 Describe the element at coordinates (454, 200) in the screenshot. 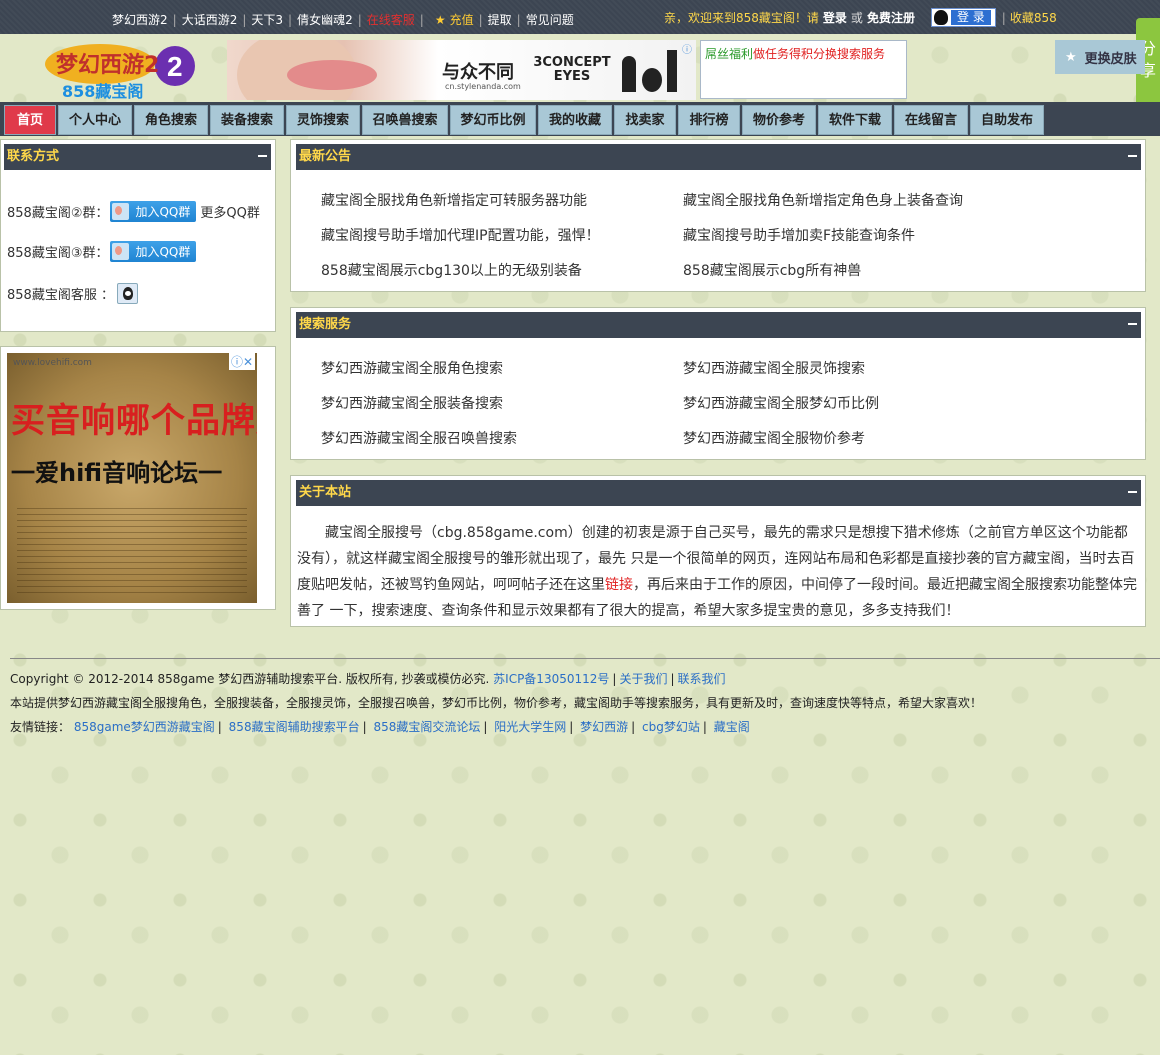

I see `news-item: 藏宝阁全服找角色新增指定可转服务器功能` at that location.